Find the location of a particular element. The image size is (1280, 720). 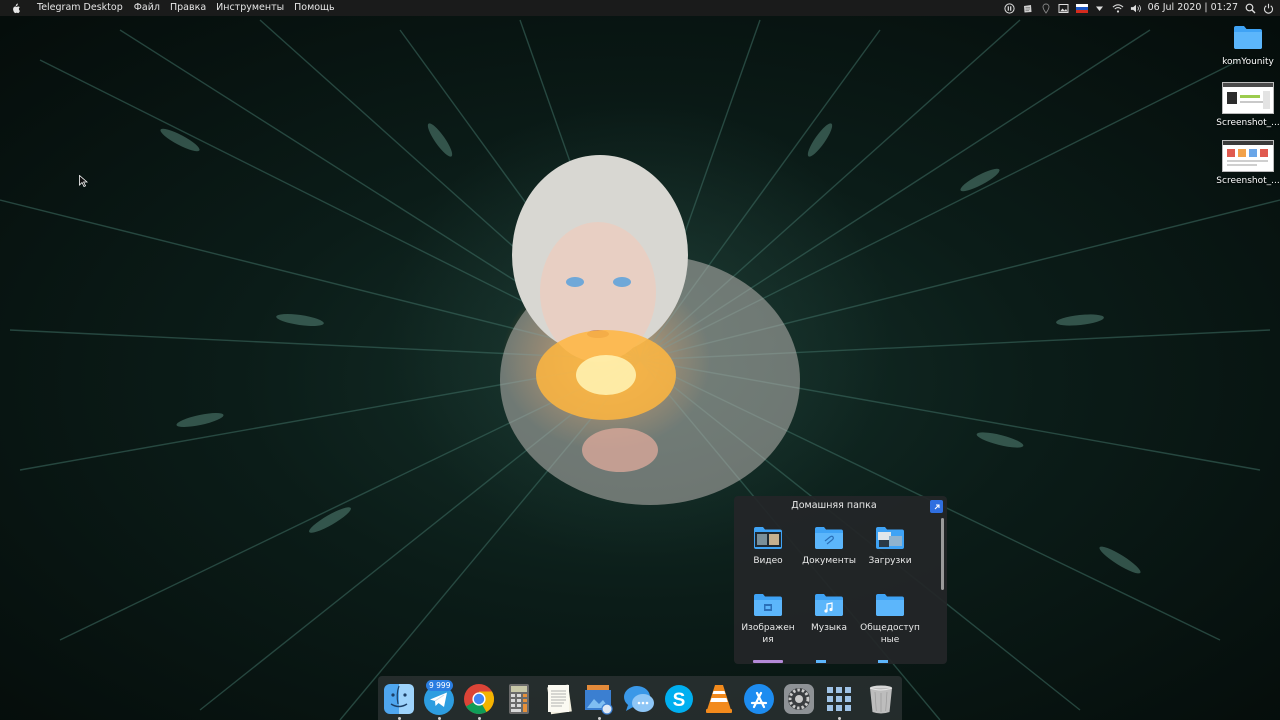

language-flag-icon is located at coordinates (1081, 8).